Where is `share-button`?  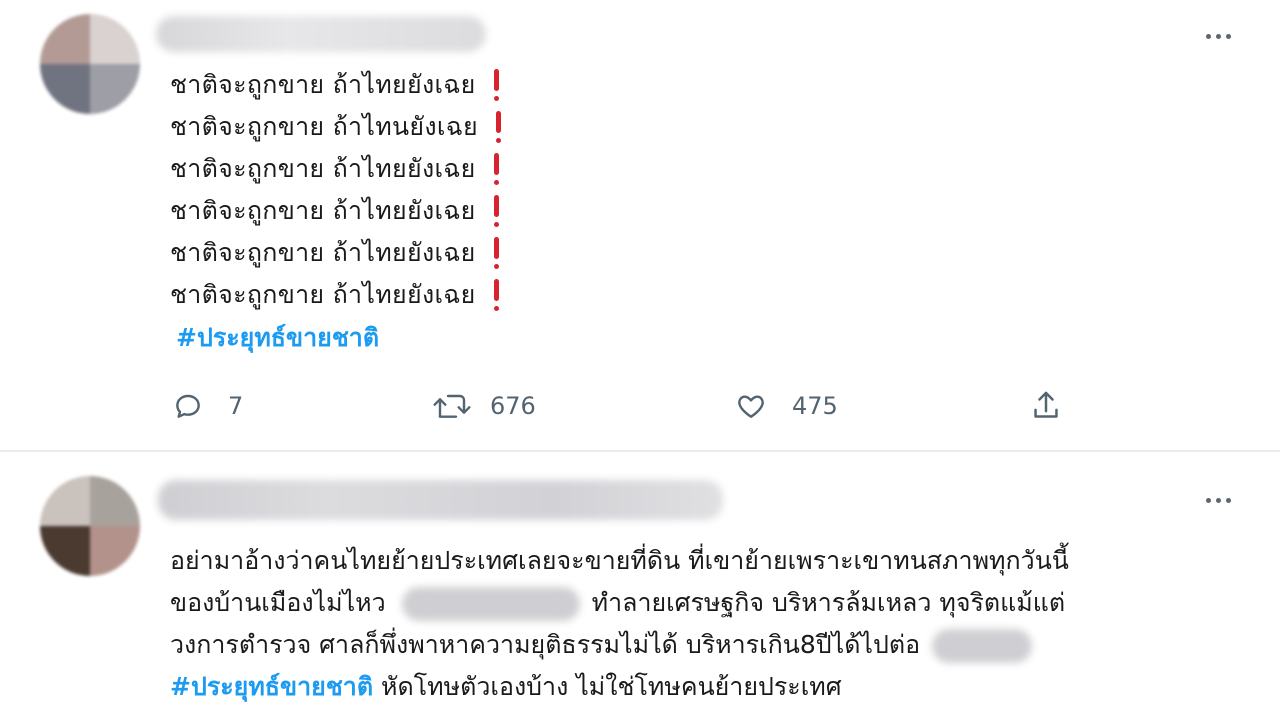 share-button is located at coordinates (1046, 406).